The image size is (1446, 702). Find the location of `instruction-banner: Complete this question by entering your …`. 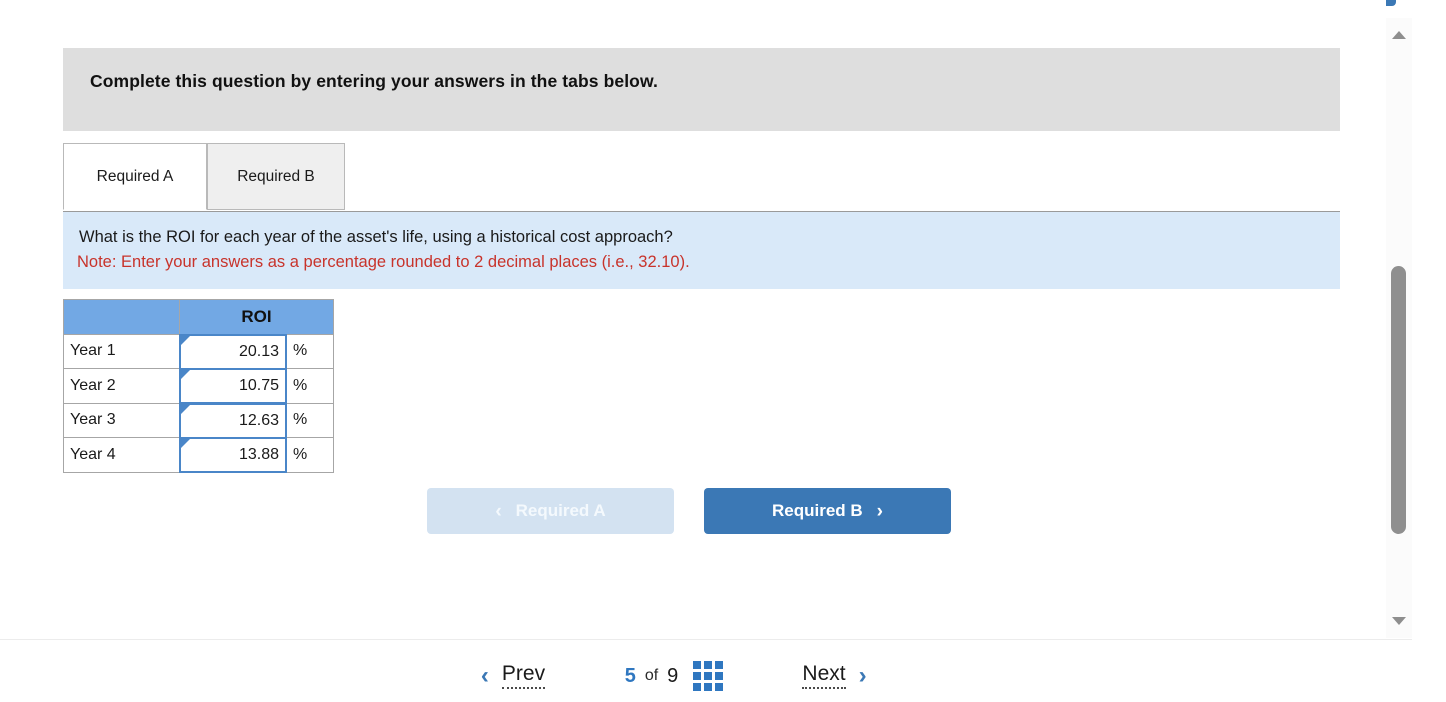

instruction-banner: Complete this question by entering your … is located at coordinates (701, 89).